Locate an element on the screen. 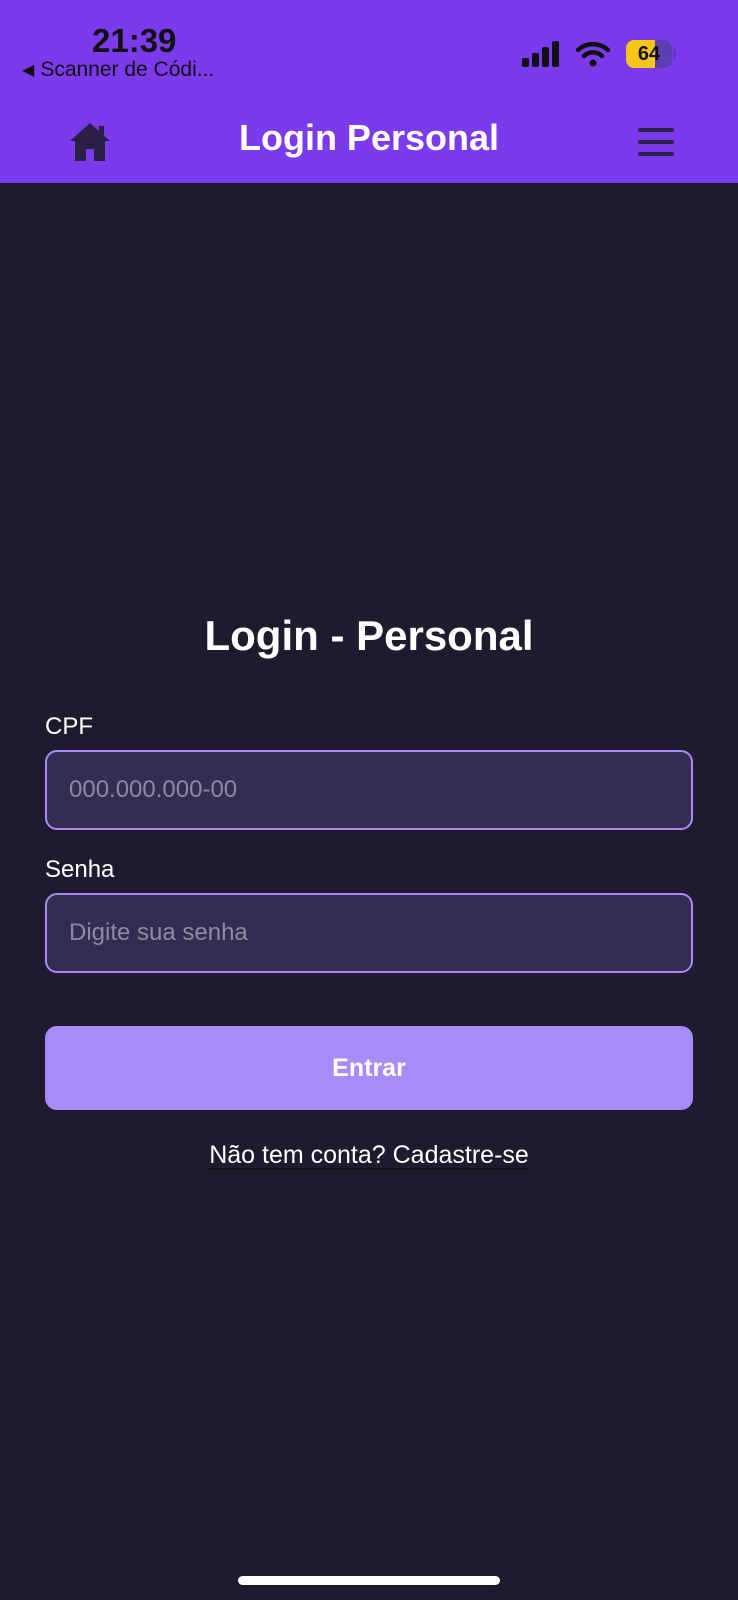 This screenshot has height=1600, width=738. signup-prompt: Não tem conta? Cadastre-se is located at coordinates (369, 1155).